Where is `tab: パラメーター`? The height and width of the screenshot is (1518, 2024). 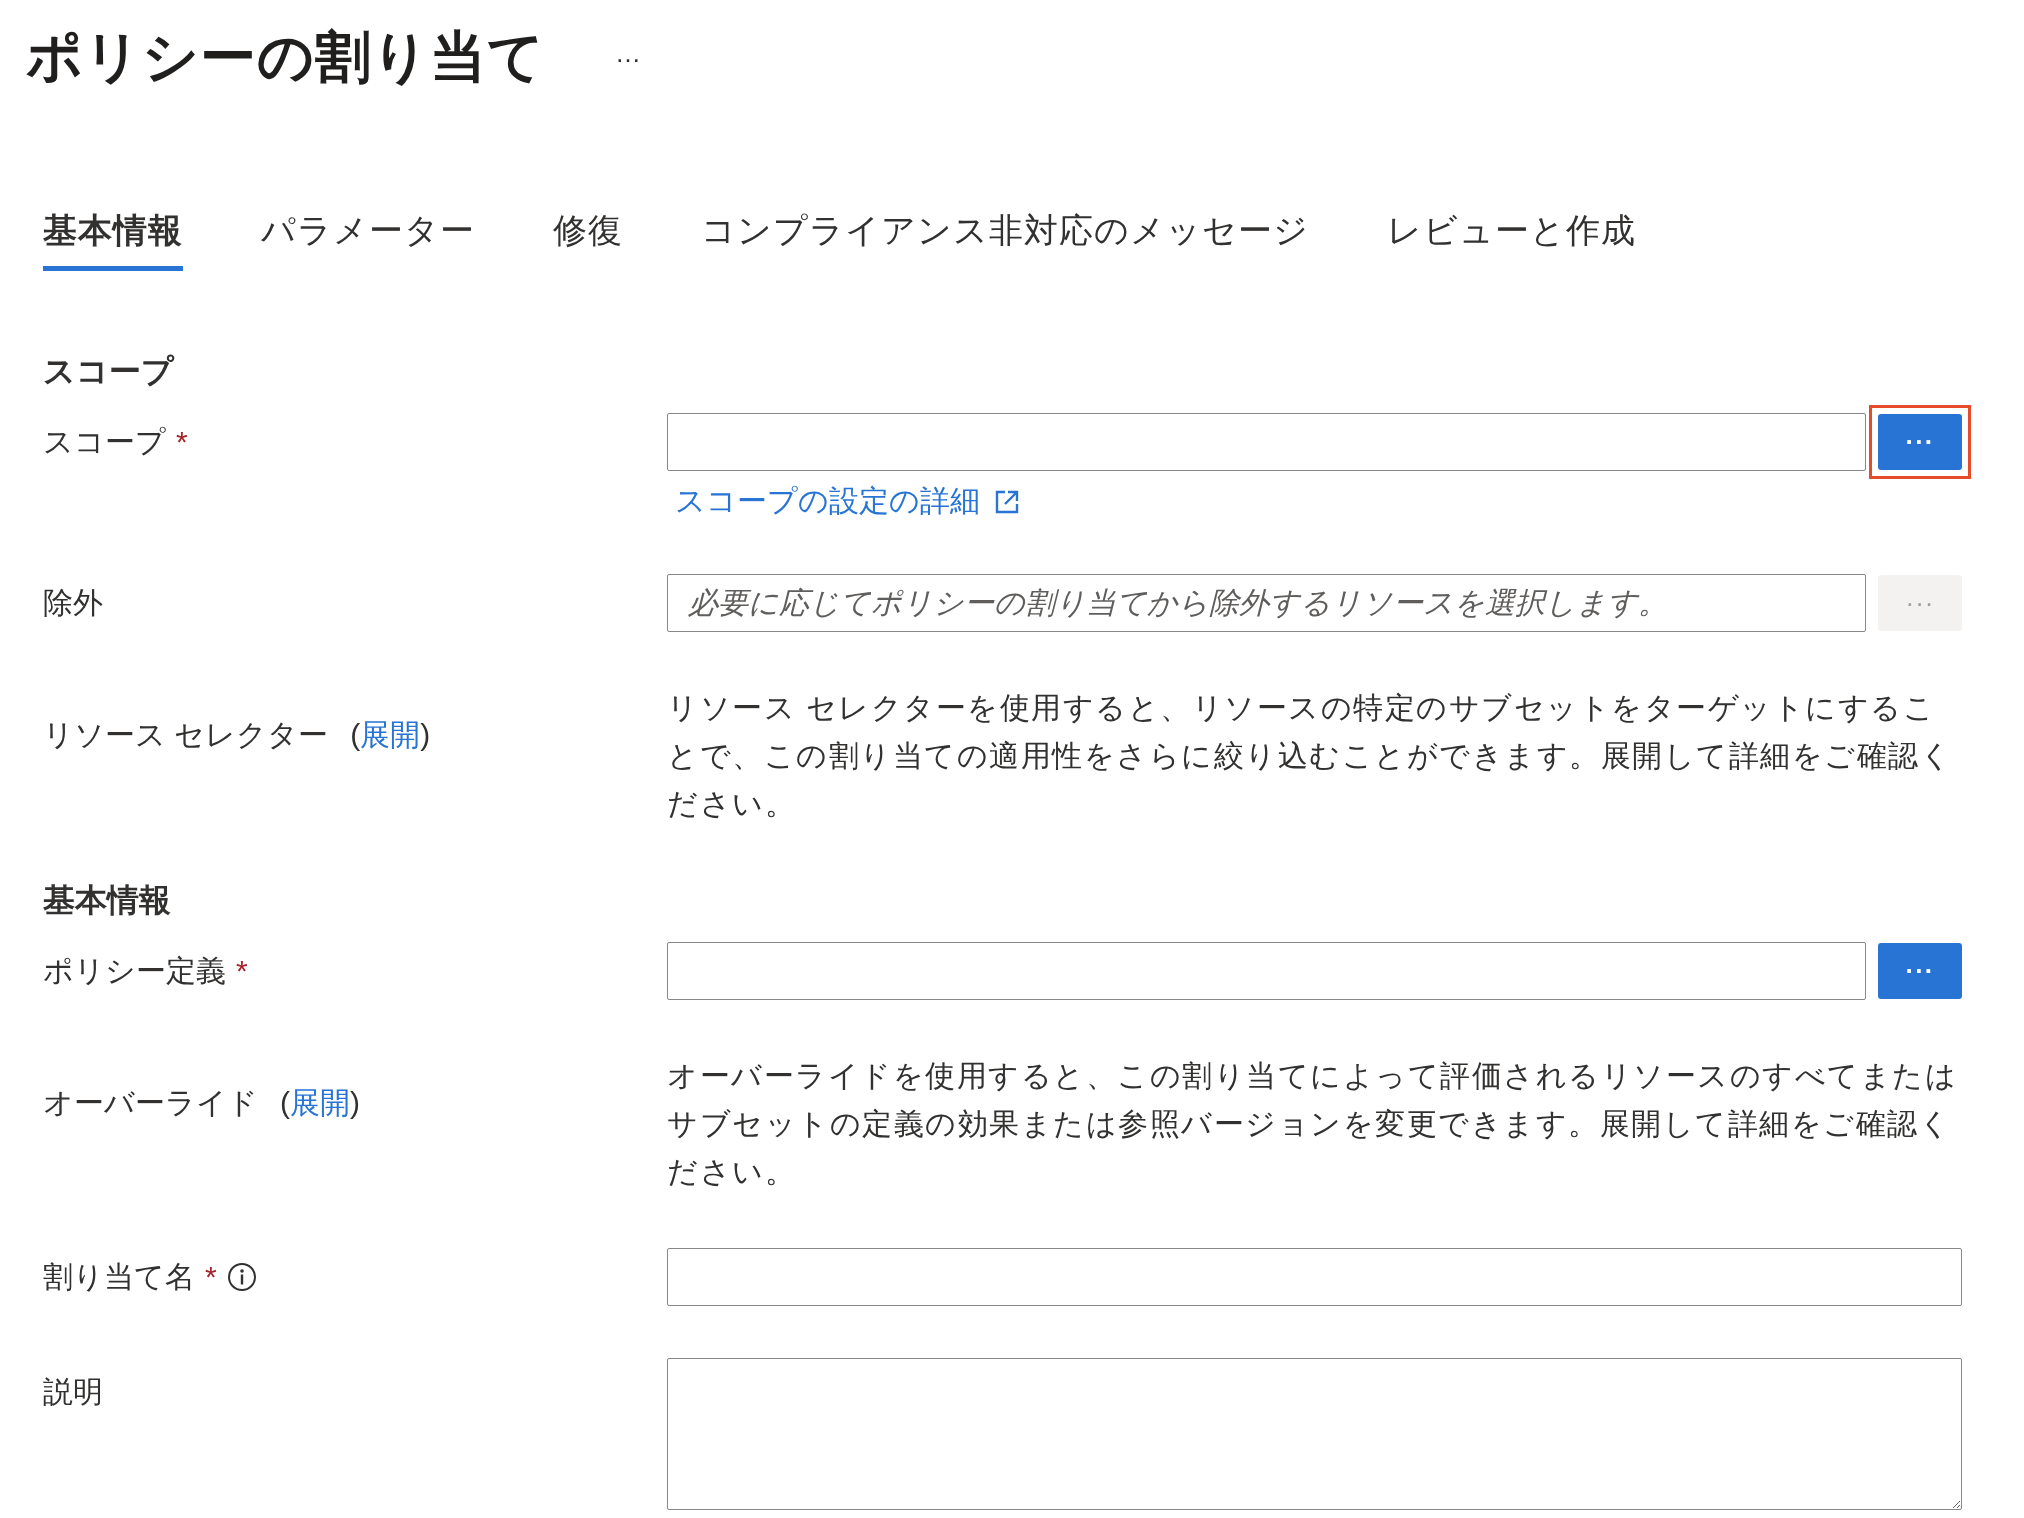 tab: パラメーター is located at coordinates (368, 239).